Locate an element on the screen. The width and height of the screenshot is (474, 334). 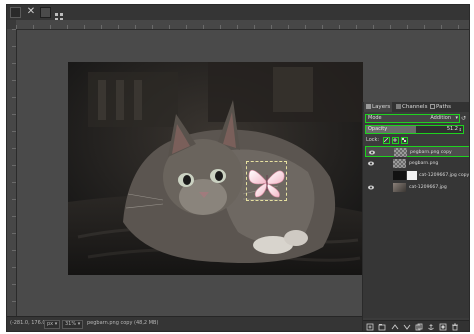
layer-row-cat: cat-1209667.jpg is located at coordinates (417, 187).